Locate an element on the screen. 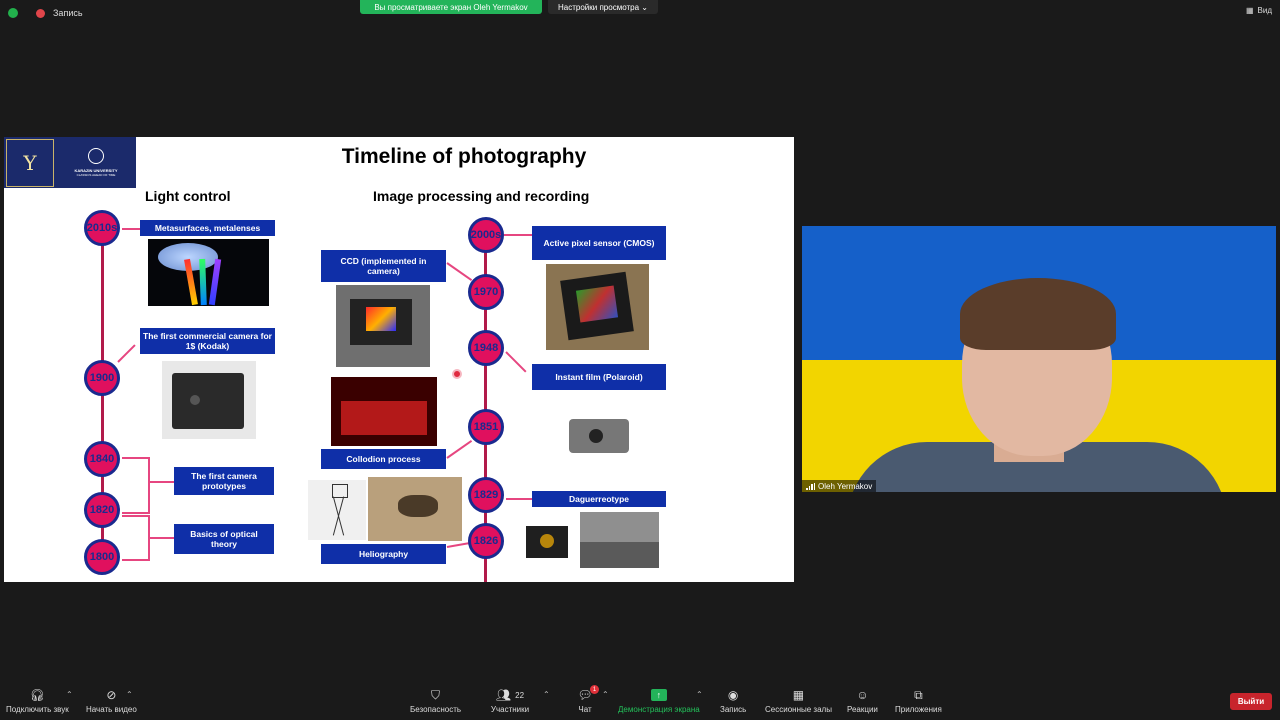 The width and height of the screenshot is (1280, 720). view-label: Вид is located at coordinates (1264, 10).